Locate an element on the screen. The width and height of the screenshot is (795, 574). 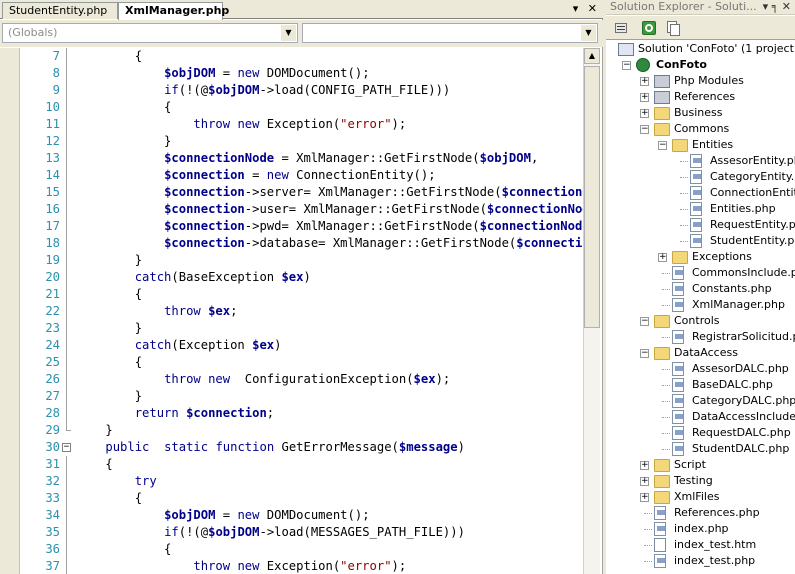
tree-item: index_test.php is located at coordinates (700, 561).